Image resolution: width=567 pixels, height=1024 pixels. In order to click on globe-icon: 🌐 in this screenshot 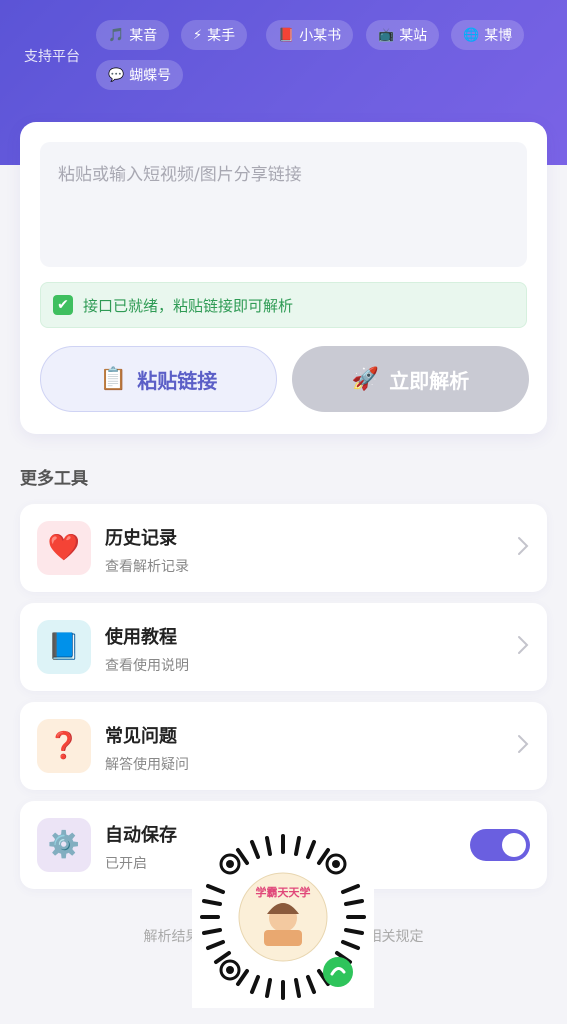, I will do `click(471, 35)`.